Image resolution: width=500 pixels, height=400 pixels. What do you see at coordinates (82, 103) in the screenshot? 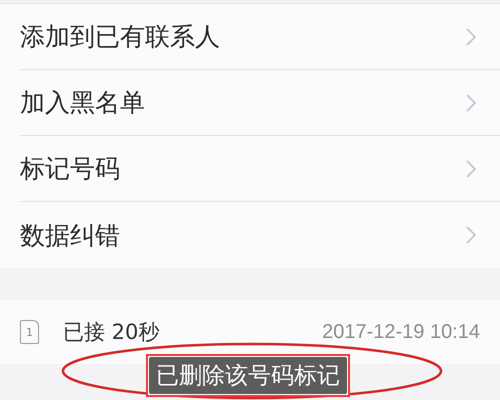
I see `menu-item-label: 加入黑名单` at bounding box center [82, 103].